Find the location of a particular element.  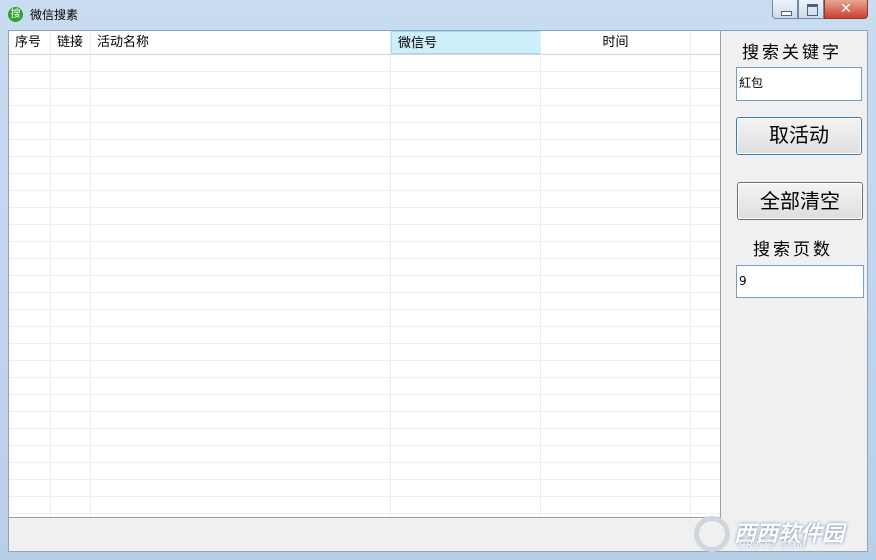

maximize-icon is located at coordinates (812, 10).